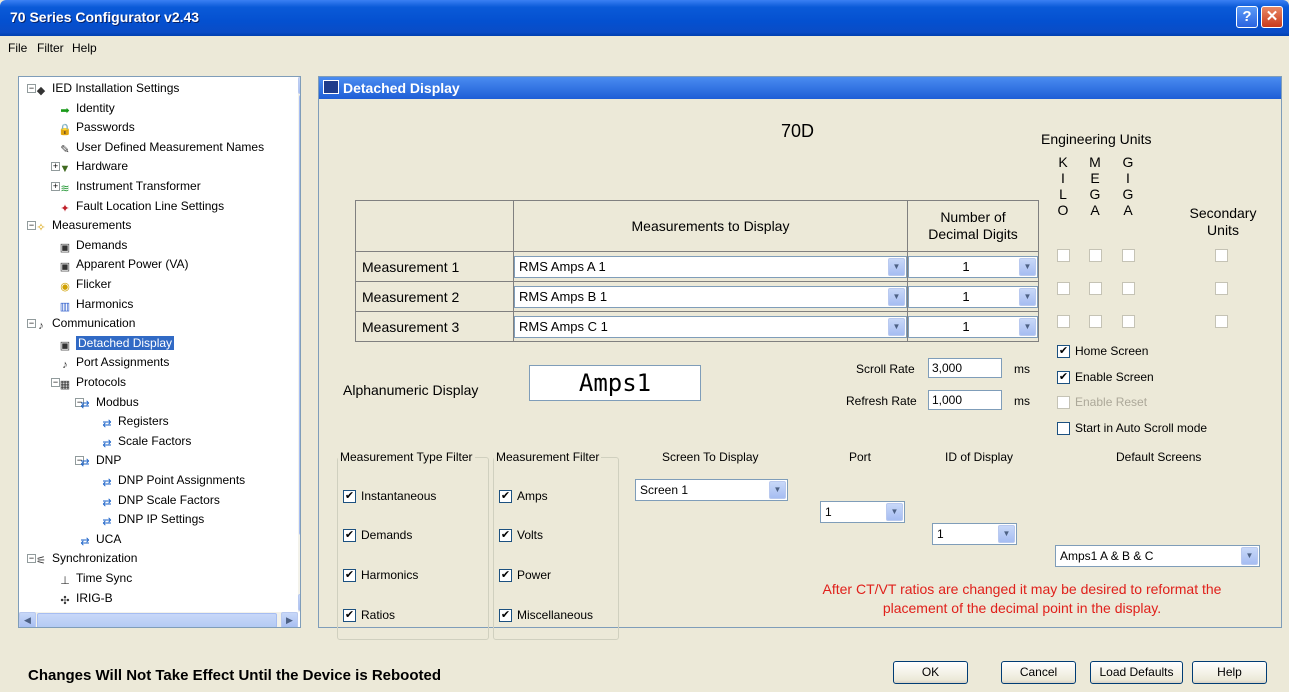  I want to click on auto-scroll-checkbox, so click(1063, 428).